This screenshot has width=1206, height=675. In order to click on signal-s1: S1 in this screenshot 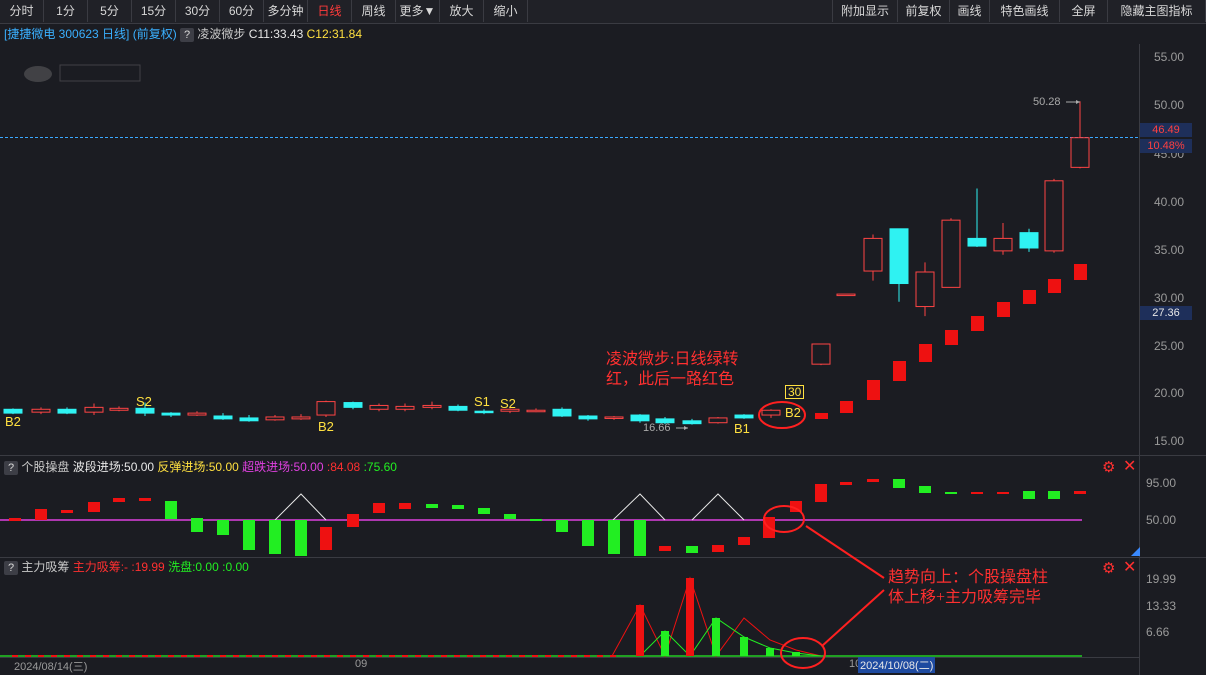, I will do `click(482, 401)`.